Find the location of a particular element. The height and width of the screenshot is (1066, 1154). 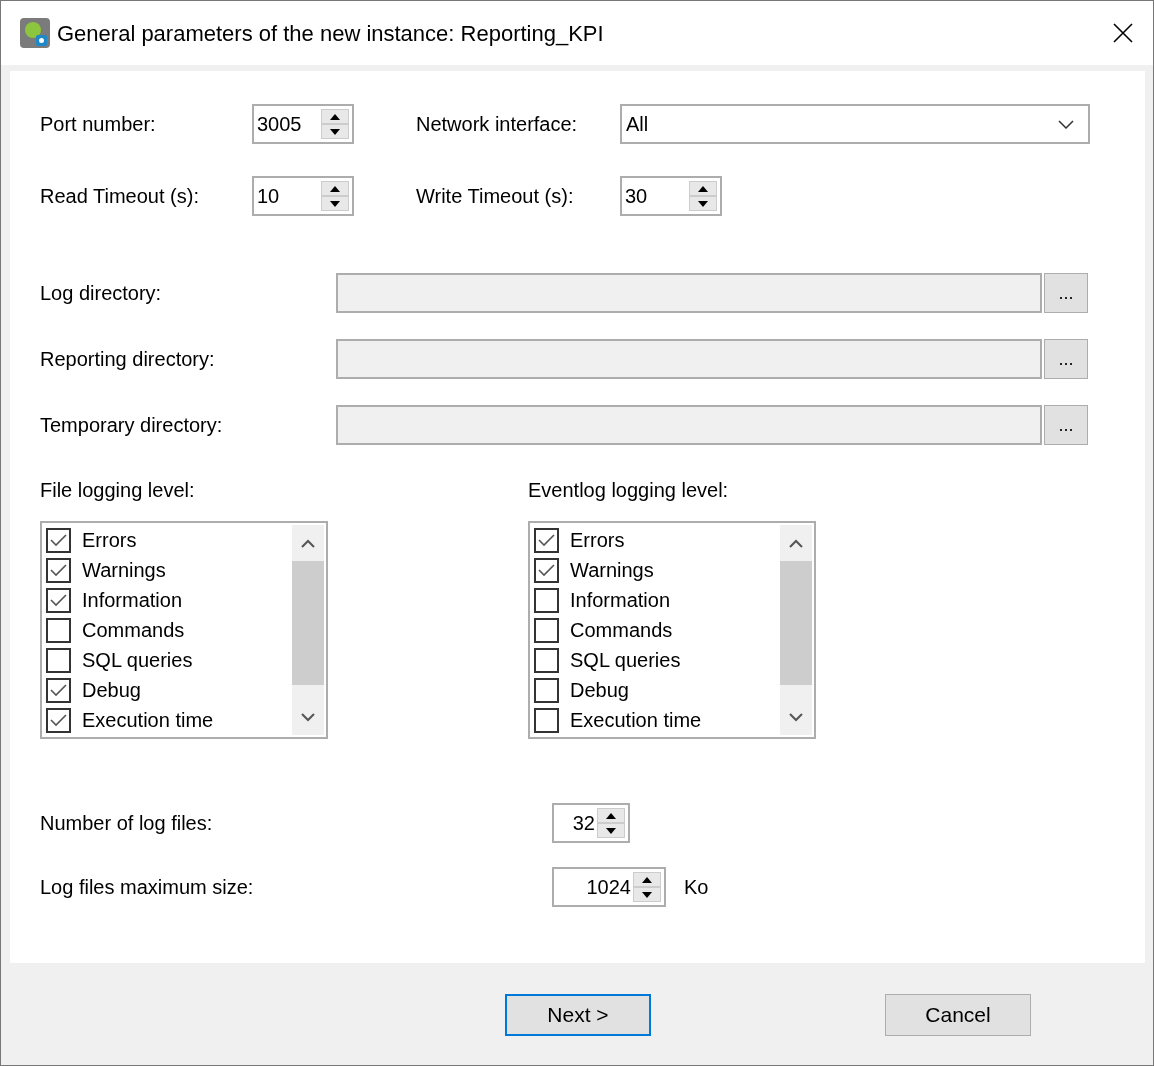

network-interface-dropdown: All is located at coordinates (855, 124).